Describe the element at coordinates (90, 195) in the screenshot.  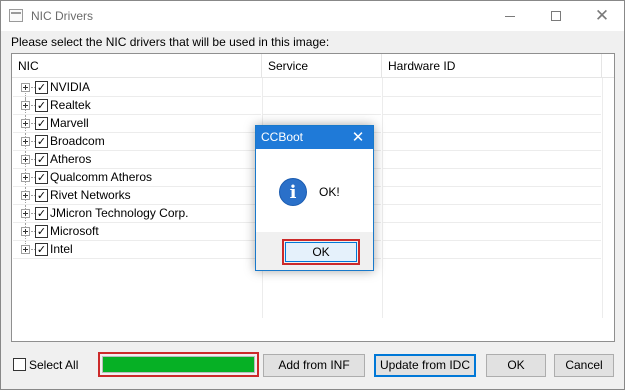
I see `nic-label: Rivet Networks` at that location.